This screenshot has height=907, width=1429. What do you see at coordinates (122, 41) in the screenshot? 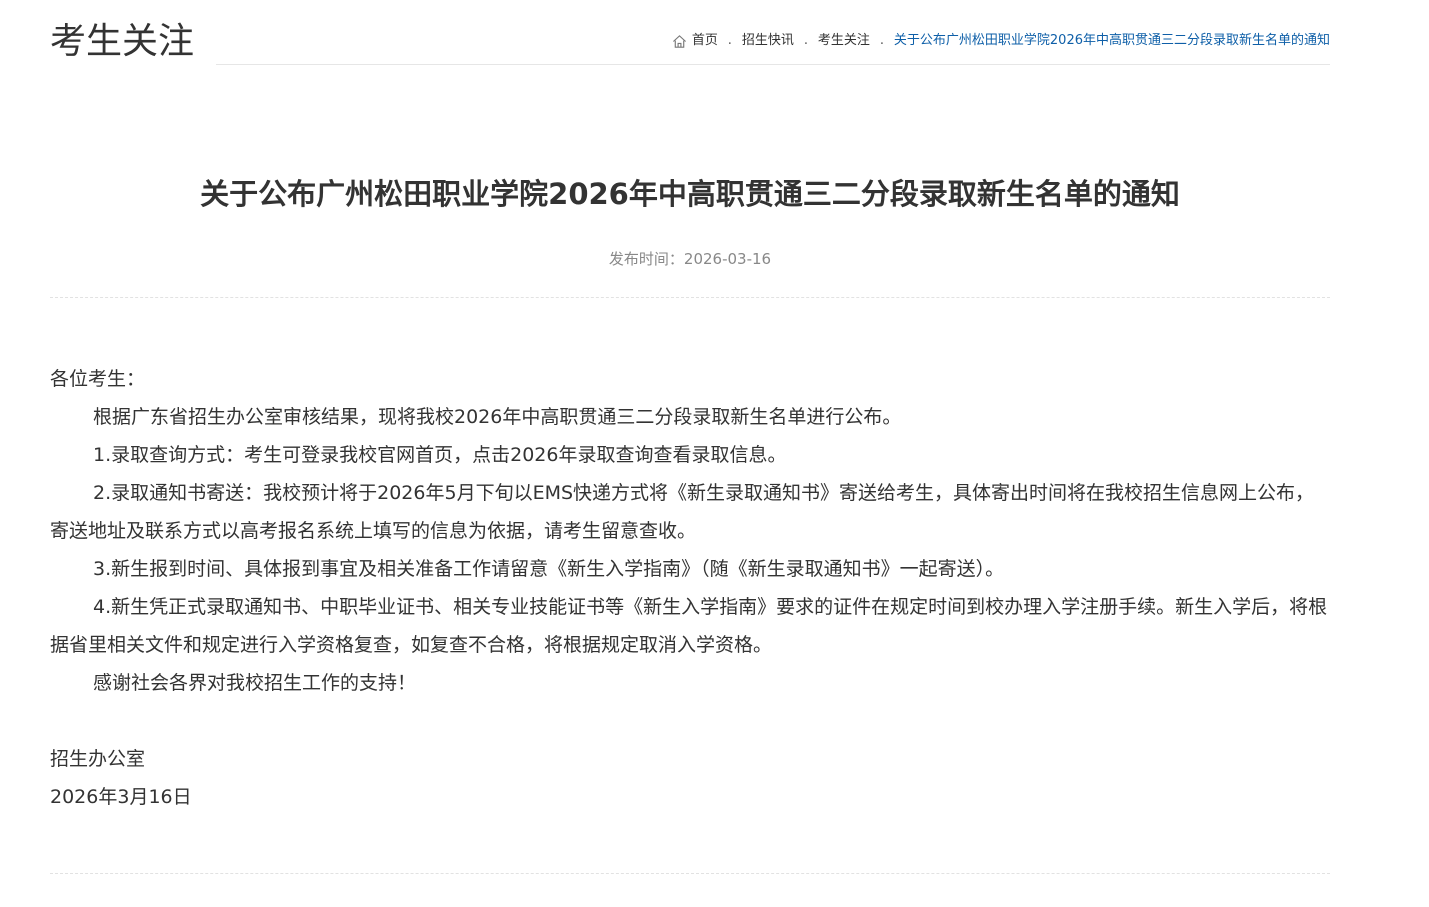
I see `section-title: 考生关注` at bounding box center [122, 41].